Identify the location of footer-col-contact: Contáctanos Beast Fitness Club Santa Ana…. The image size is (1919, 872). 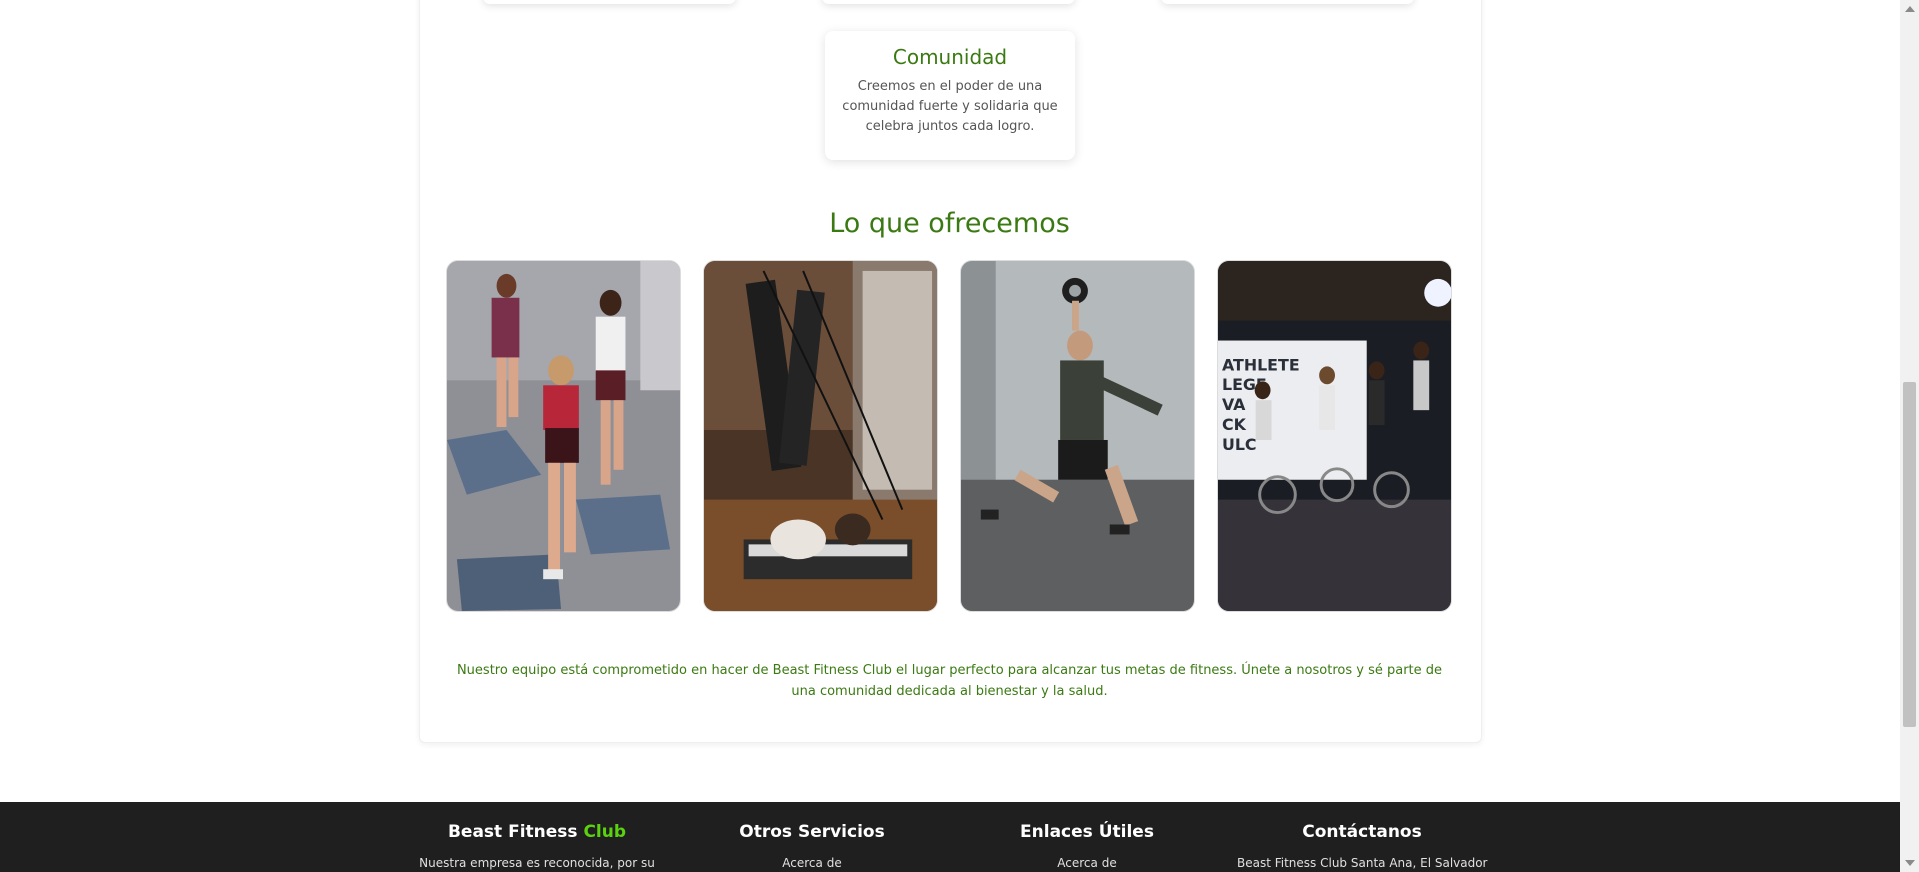
(1362, 846).